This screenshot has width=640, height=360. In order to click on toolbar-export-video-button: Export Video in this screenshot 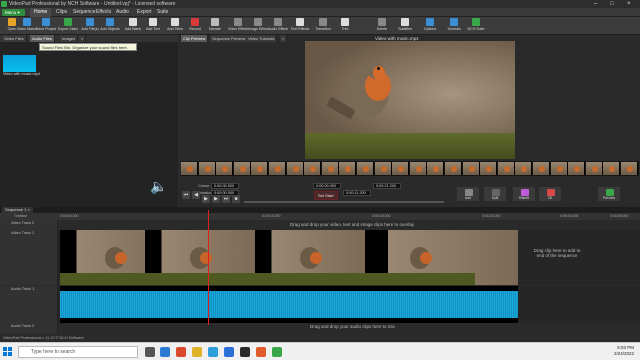, I will do `click(68, 26)`.